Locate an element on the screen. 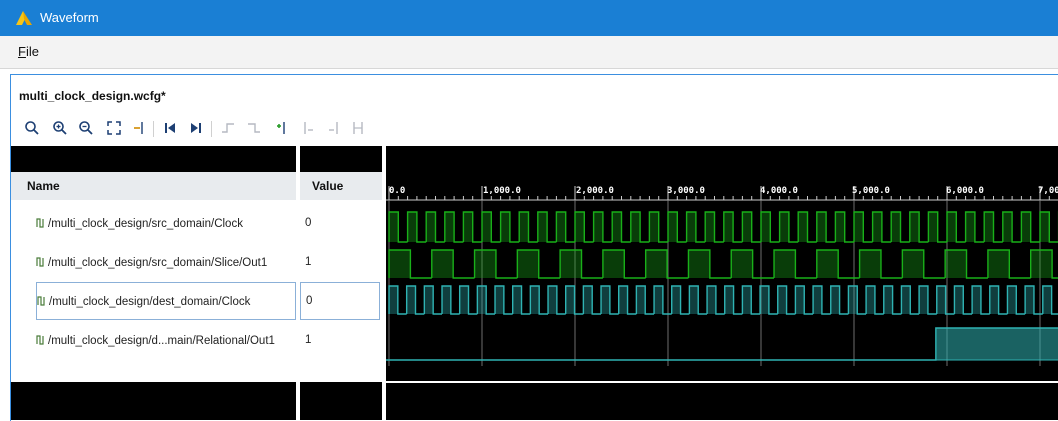 The image size is (1058, 421). relational-out-fill is located at coordinates (996, 344).